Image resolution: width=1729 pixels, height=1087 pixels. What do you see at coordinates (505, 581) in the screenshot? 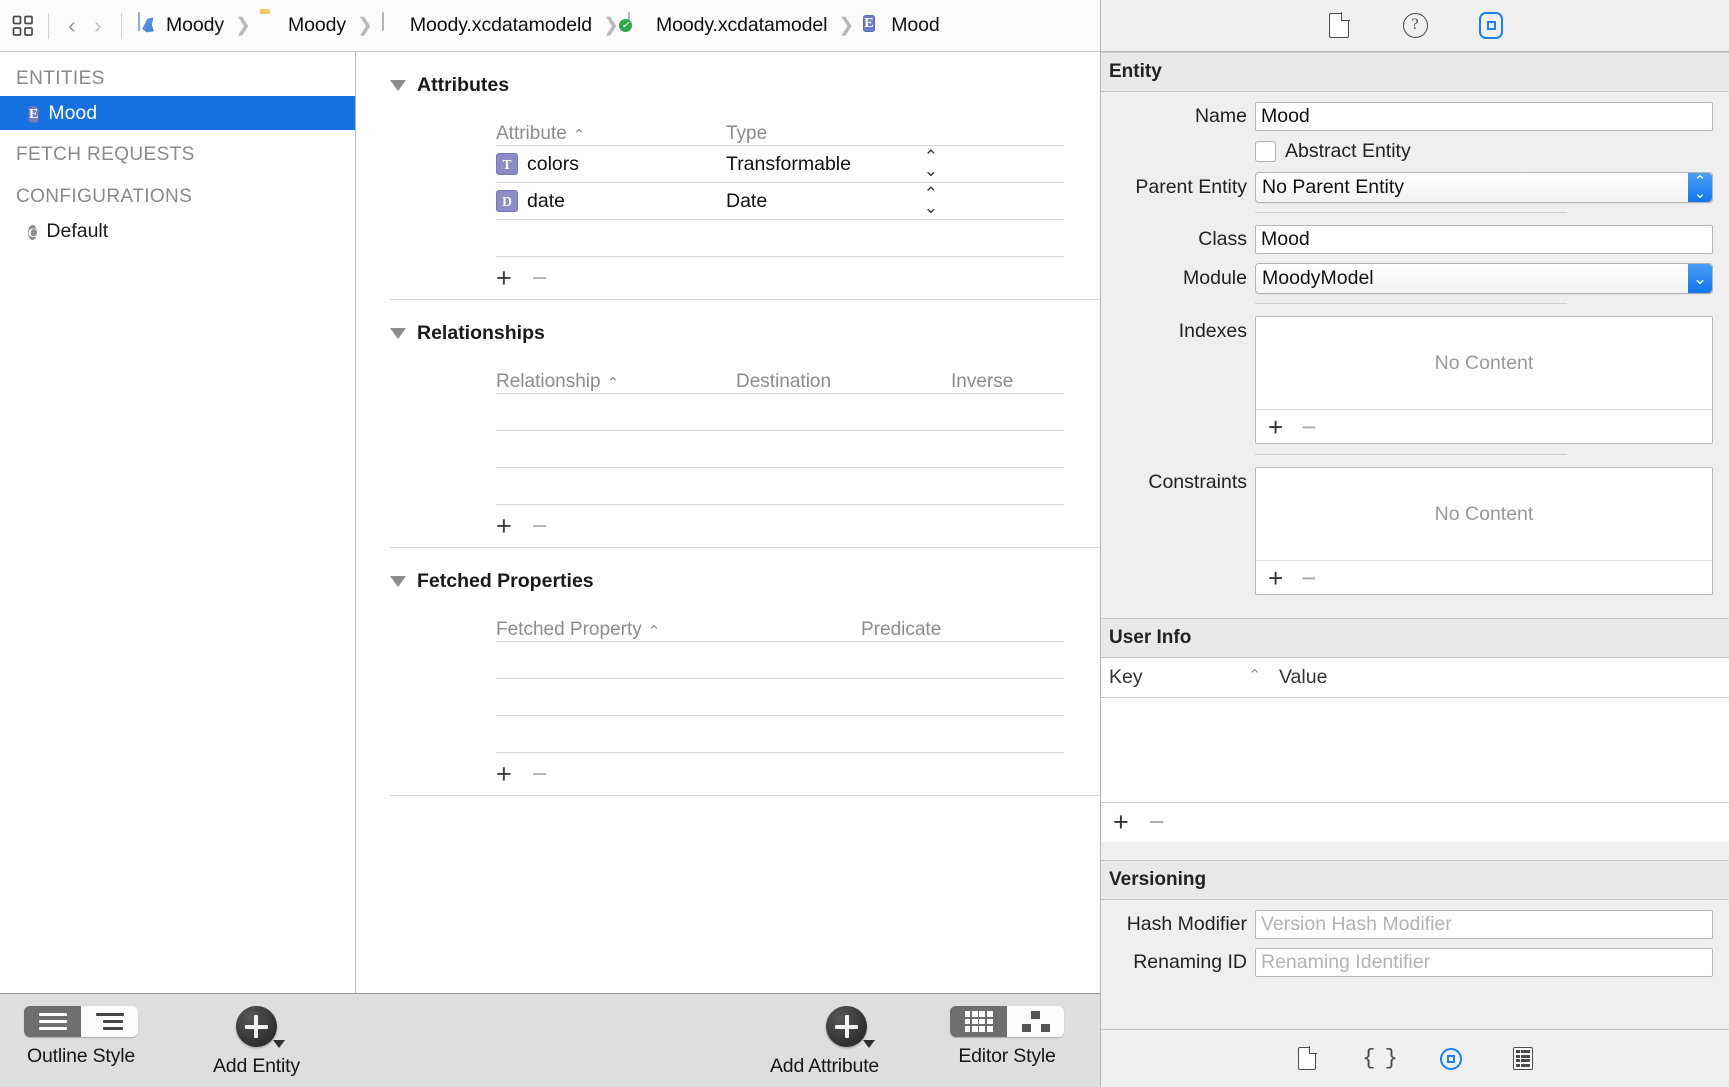
I see `section-title: Fetched Properties` at bounding box center [505, 581].